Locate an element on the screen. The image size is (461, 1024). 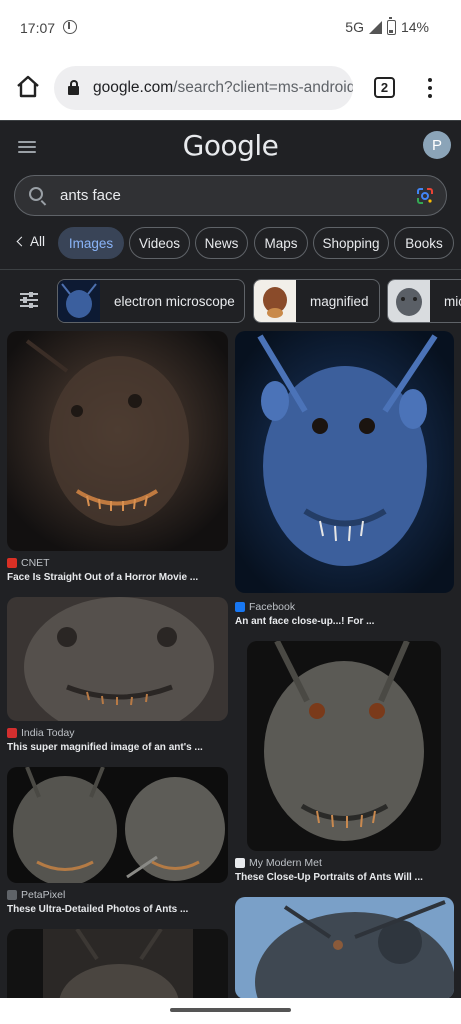
system-nav-bar is located at coordinates (230, 1011).